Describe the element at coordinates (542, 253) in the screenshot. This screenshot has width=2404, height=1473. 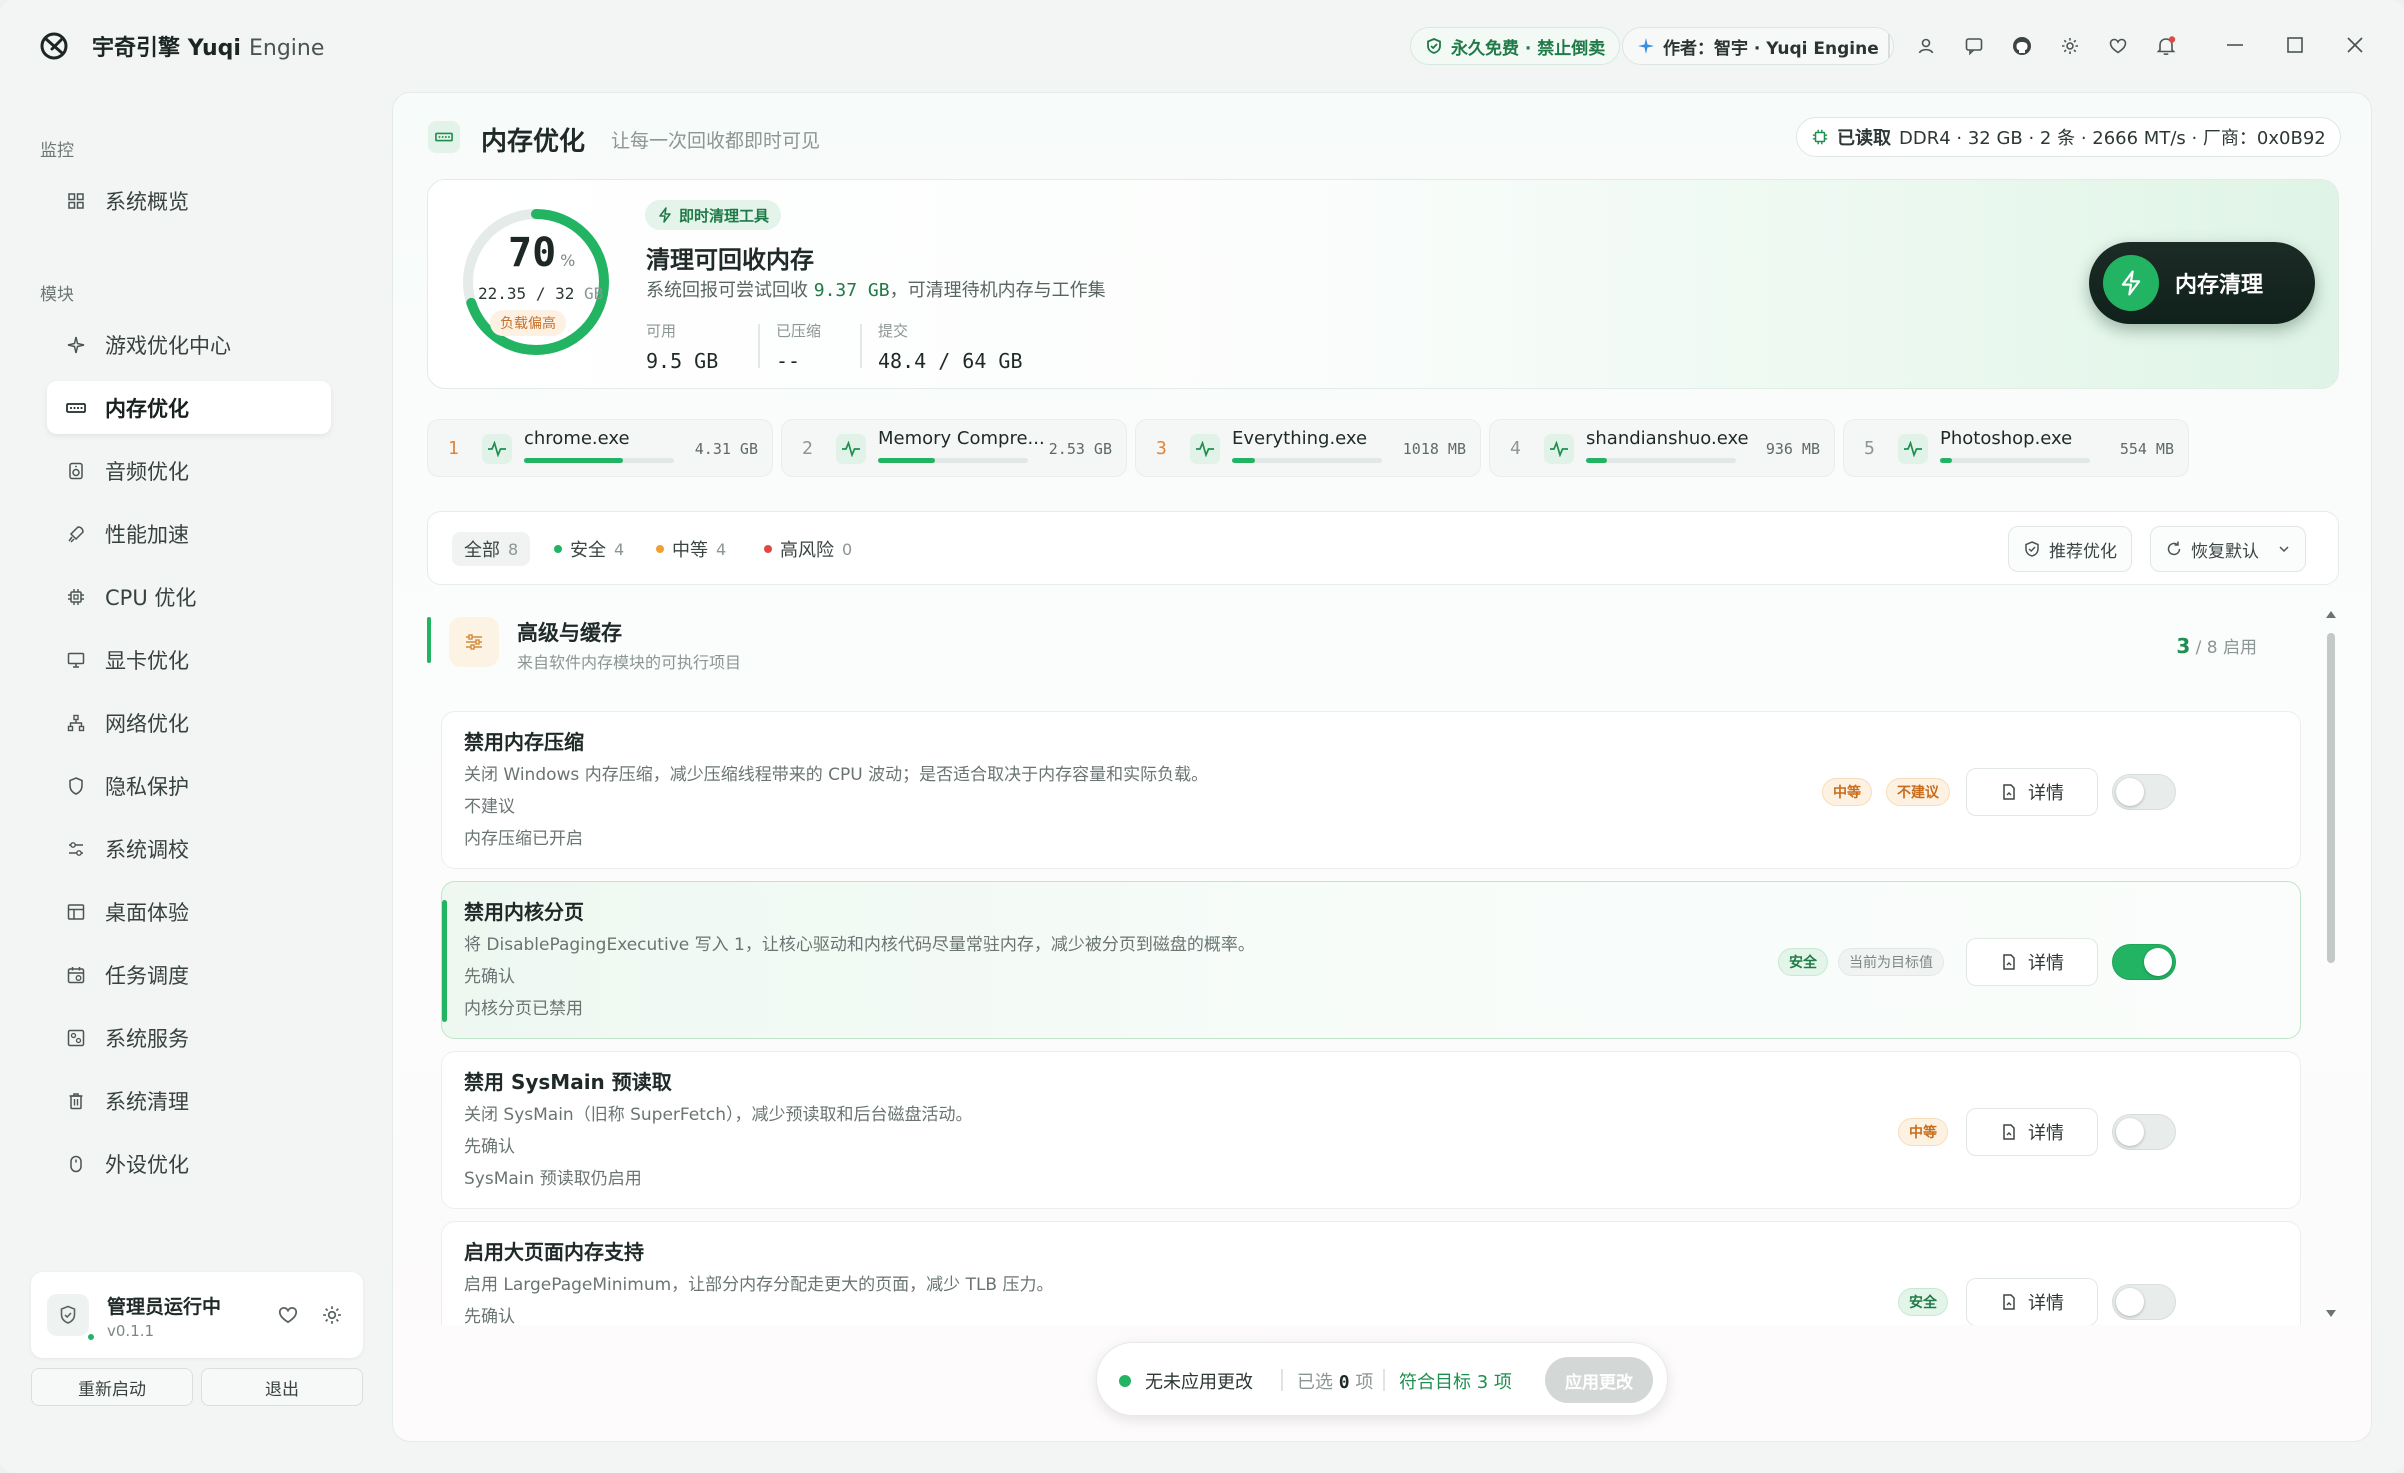
I see `usage-percent: 70%` at that location.